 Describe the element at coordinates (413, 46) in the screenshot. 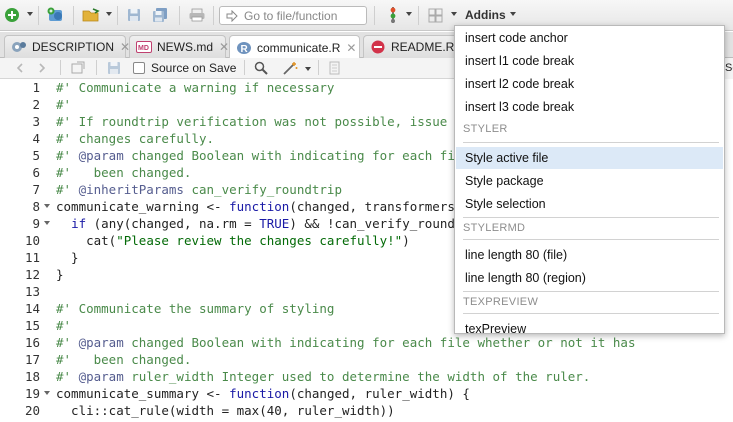

I see `tab-readme-rmd: README.Rm` at that location.